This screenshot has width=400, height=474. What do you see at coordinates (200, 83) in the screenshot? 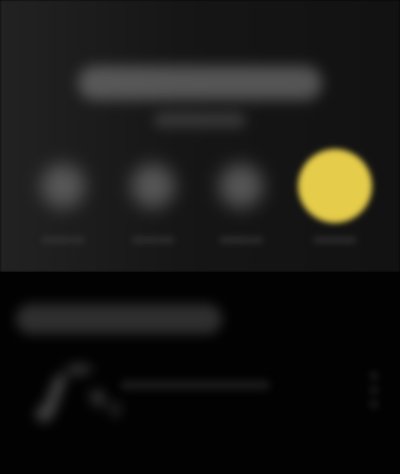
I see `page-title` at bounding box center [200, 83].